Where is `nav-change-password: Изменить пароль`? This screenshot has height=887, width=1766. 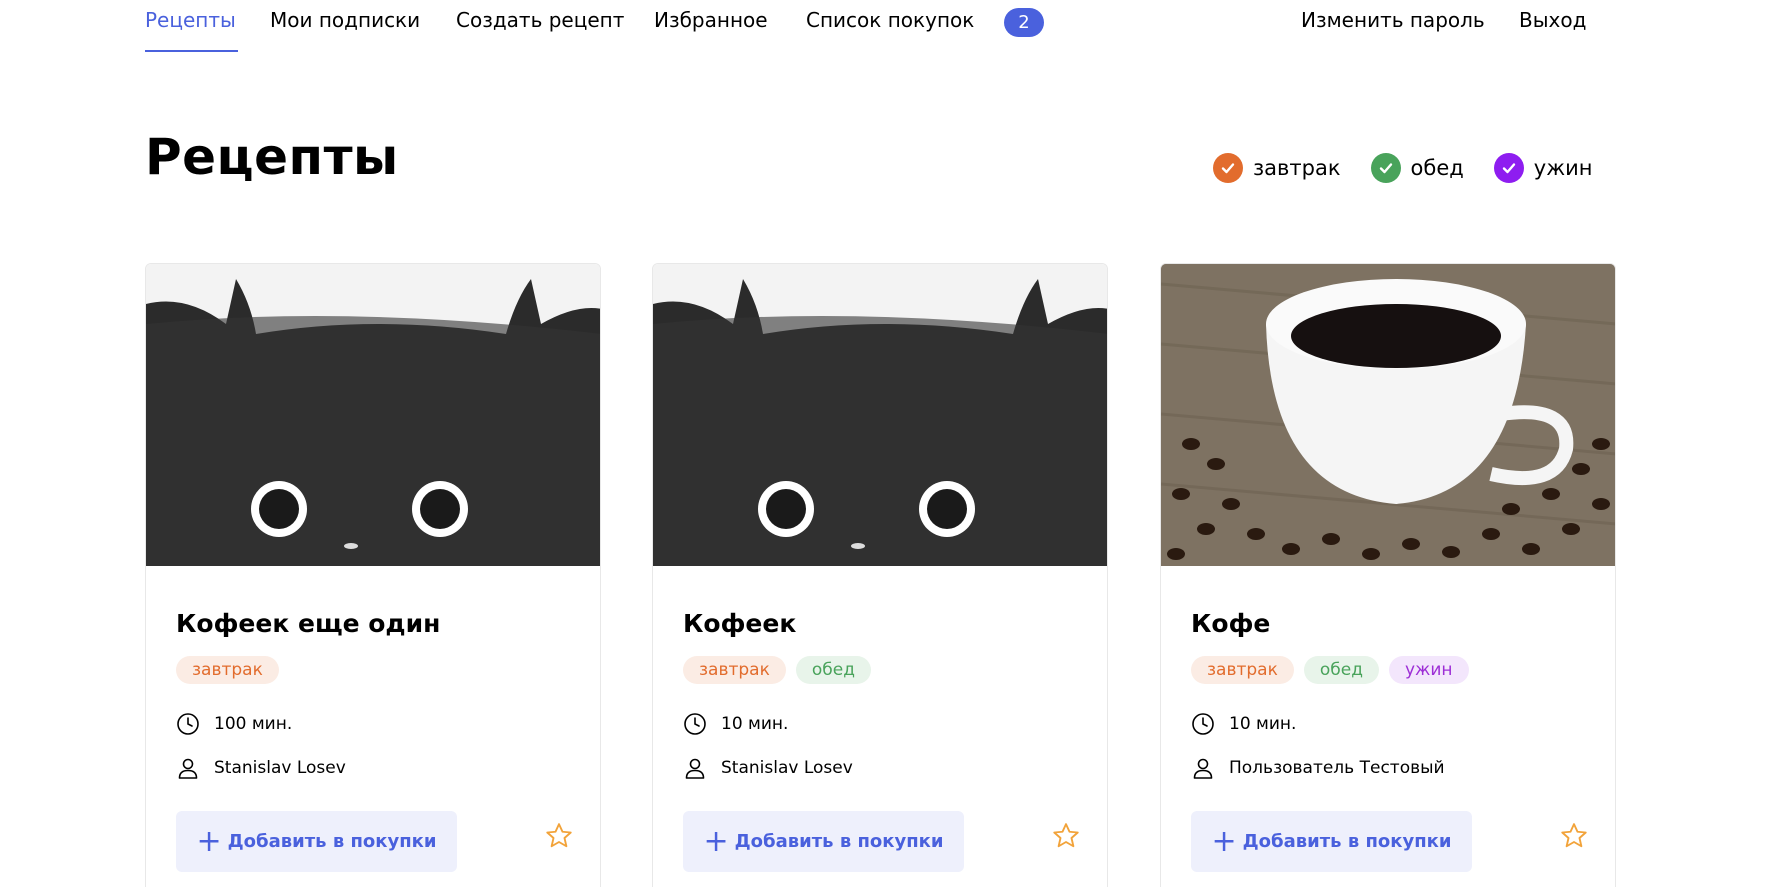 nav-change-password: Изменить пароль is located at coordinates (1393, 20).